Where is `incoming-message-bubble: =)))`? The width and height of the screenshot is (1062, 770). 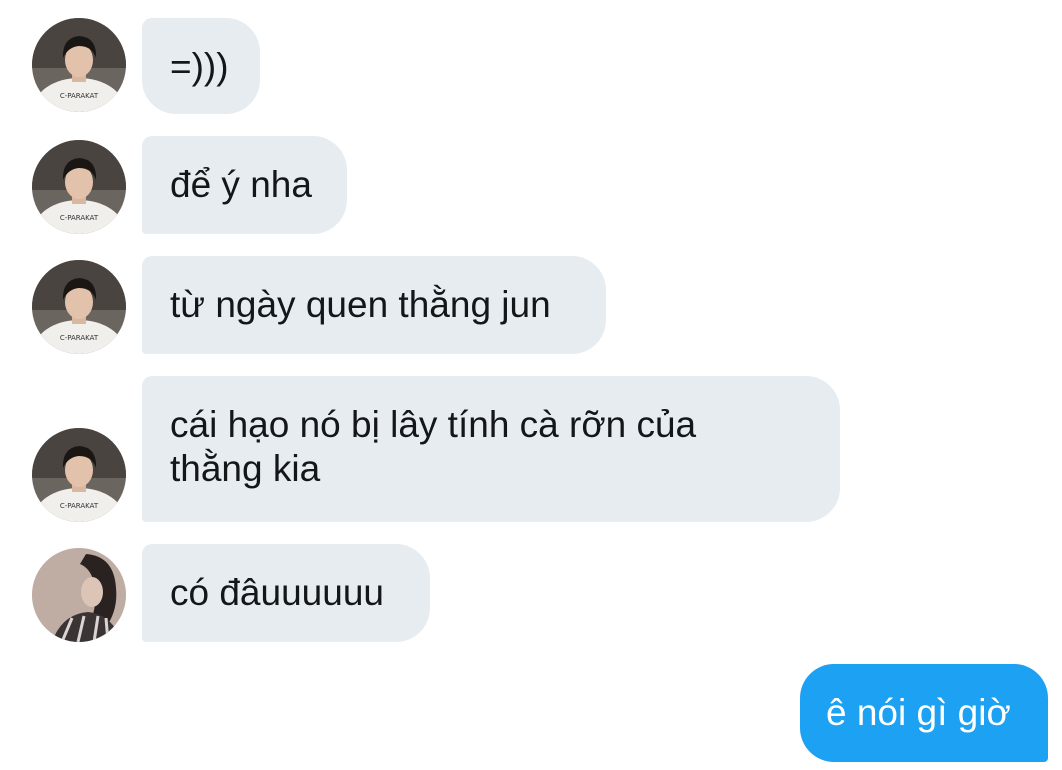
incoming-message-bubble: =))) is located at coordinates (201, 66).